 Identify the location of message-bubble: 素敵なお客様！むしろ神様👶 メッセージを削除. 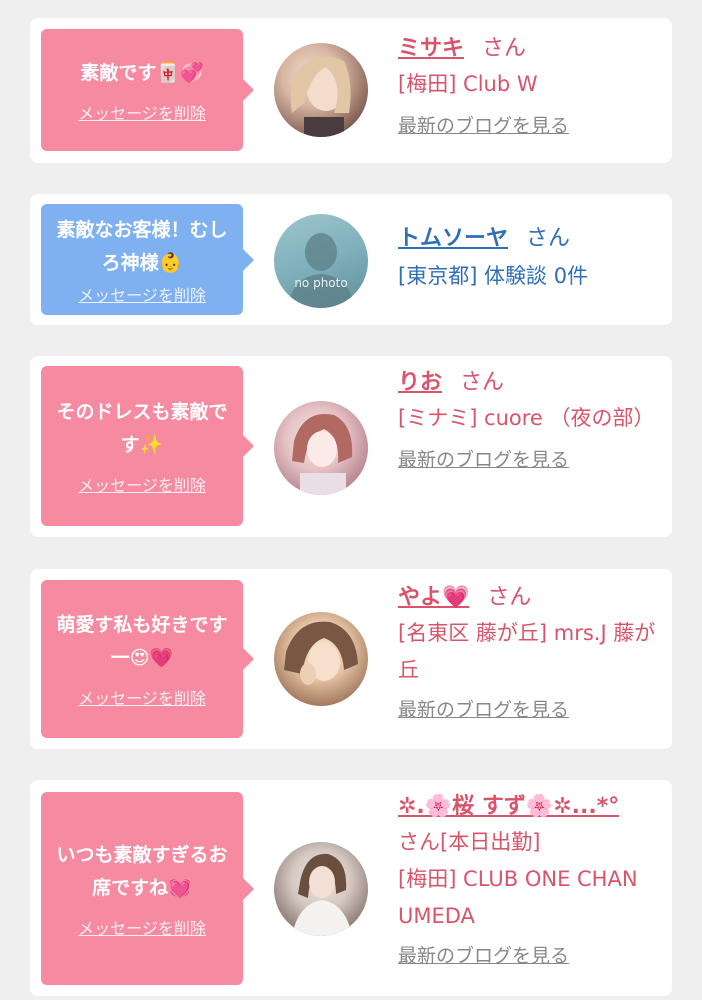
(147, 259).